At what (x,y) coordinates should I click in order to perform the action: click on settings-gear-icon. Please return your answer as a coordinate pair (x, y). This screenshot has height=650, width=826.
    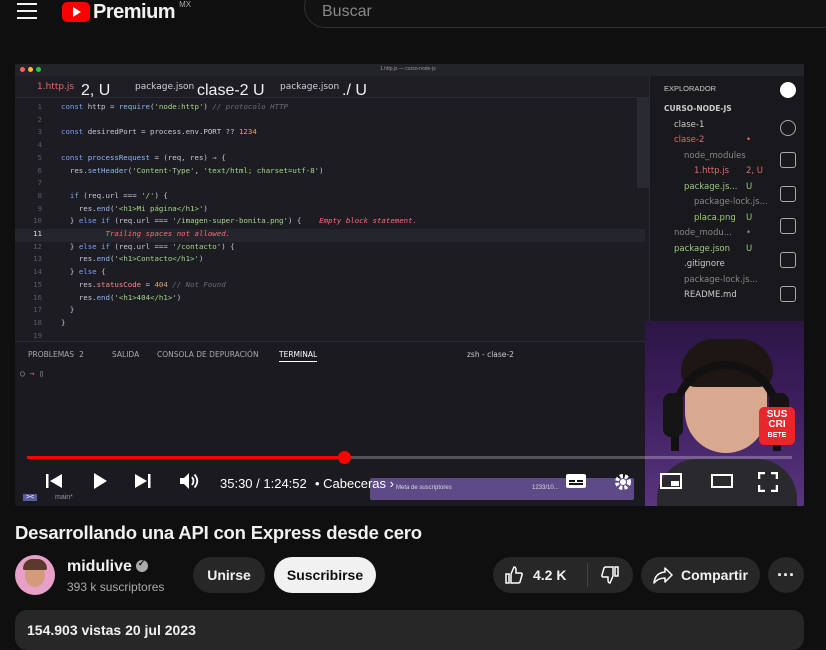
    Looking at the image, I should click on (623, 482).